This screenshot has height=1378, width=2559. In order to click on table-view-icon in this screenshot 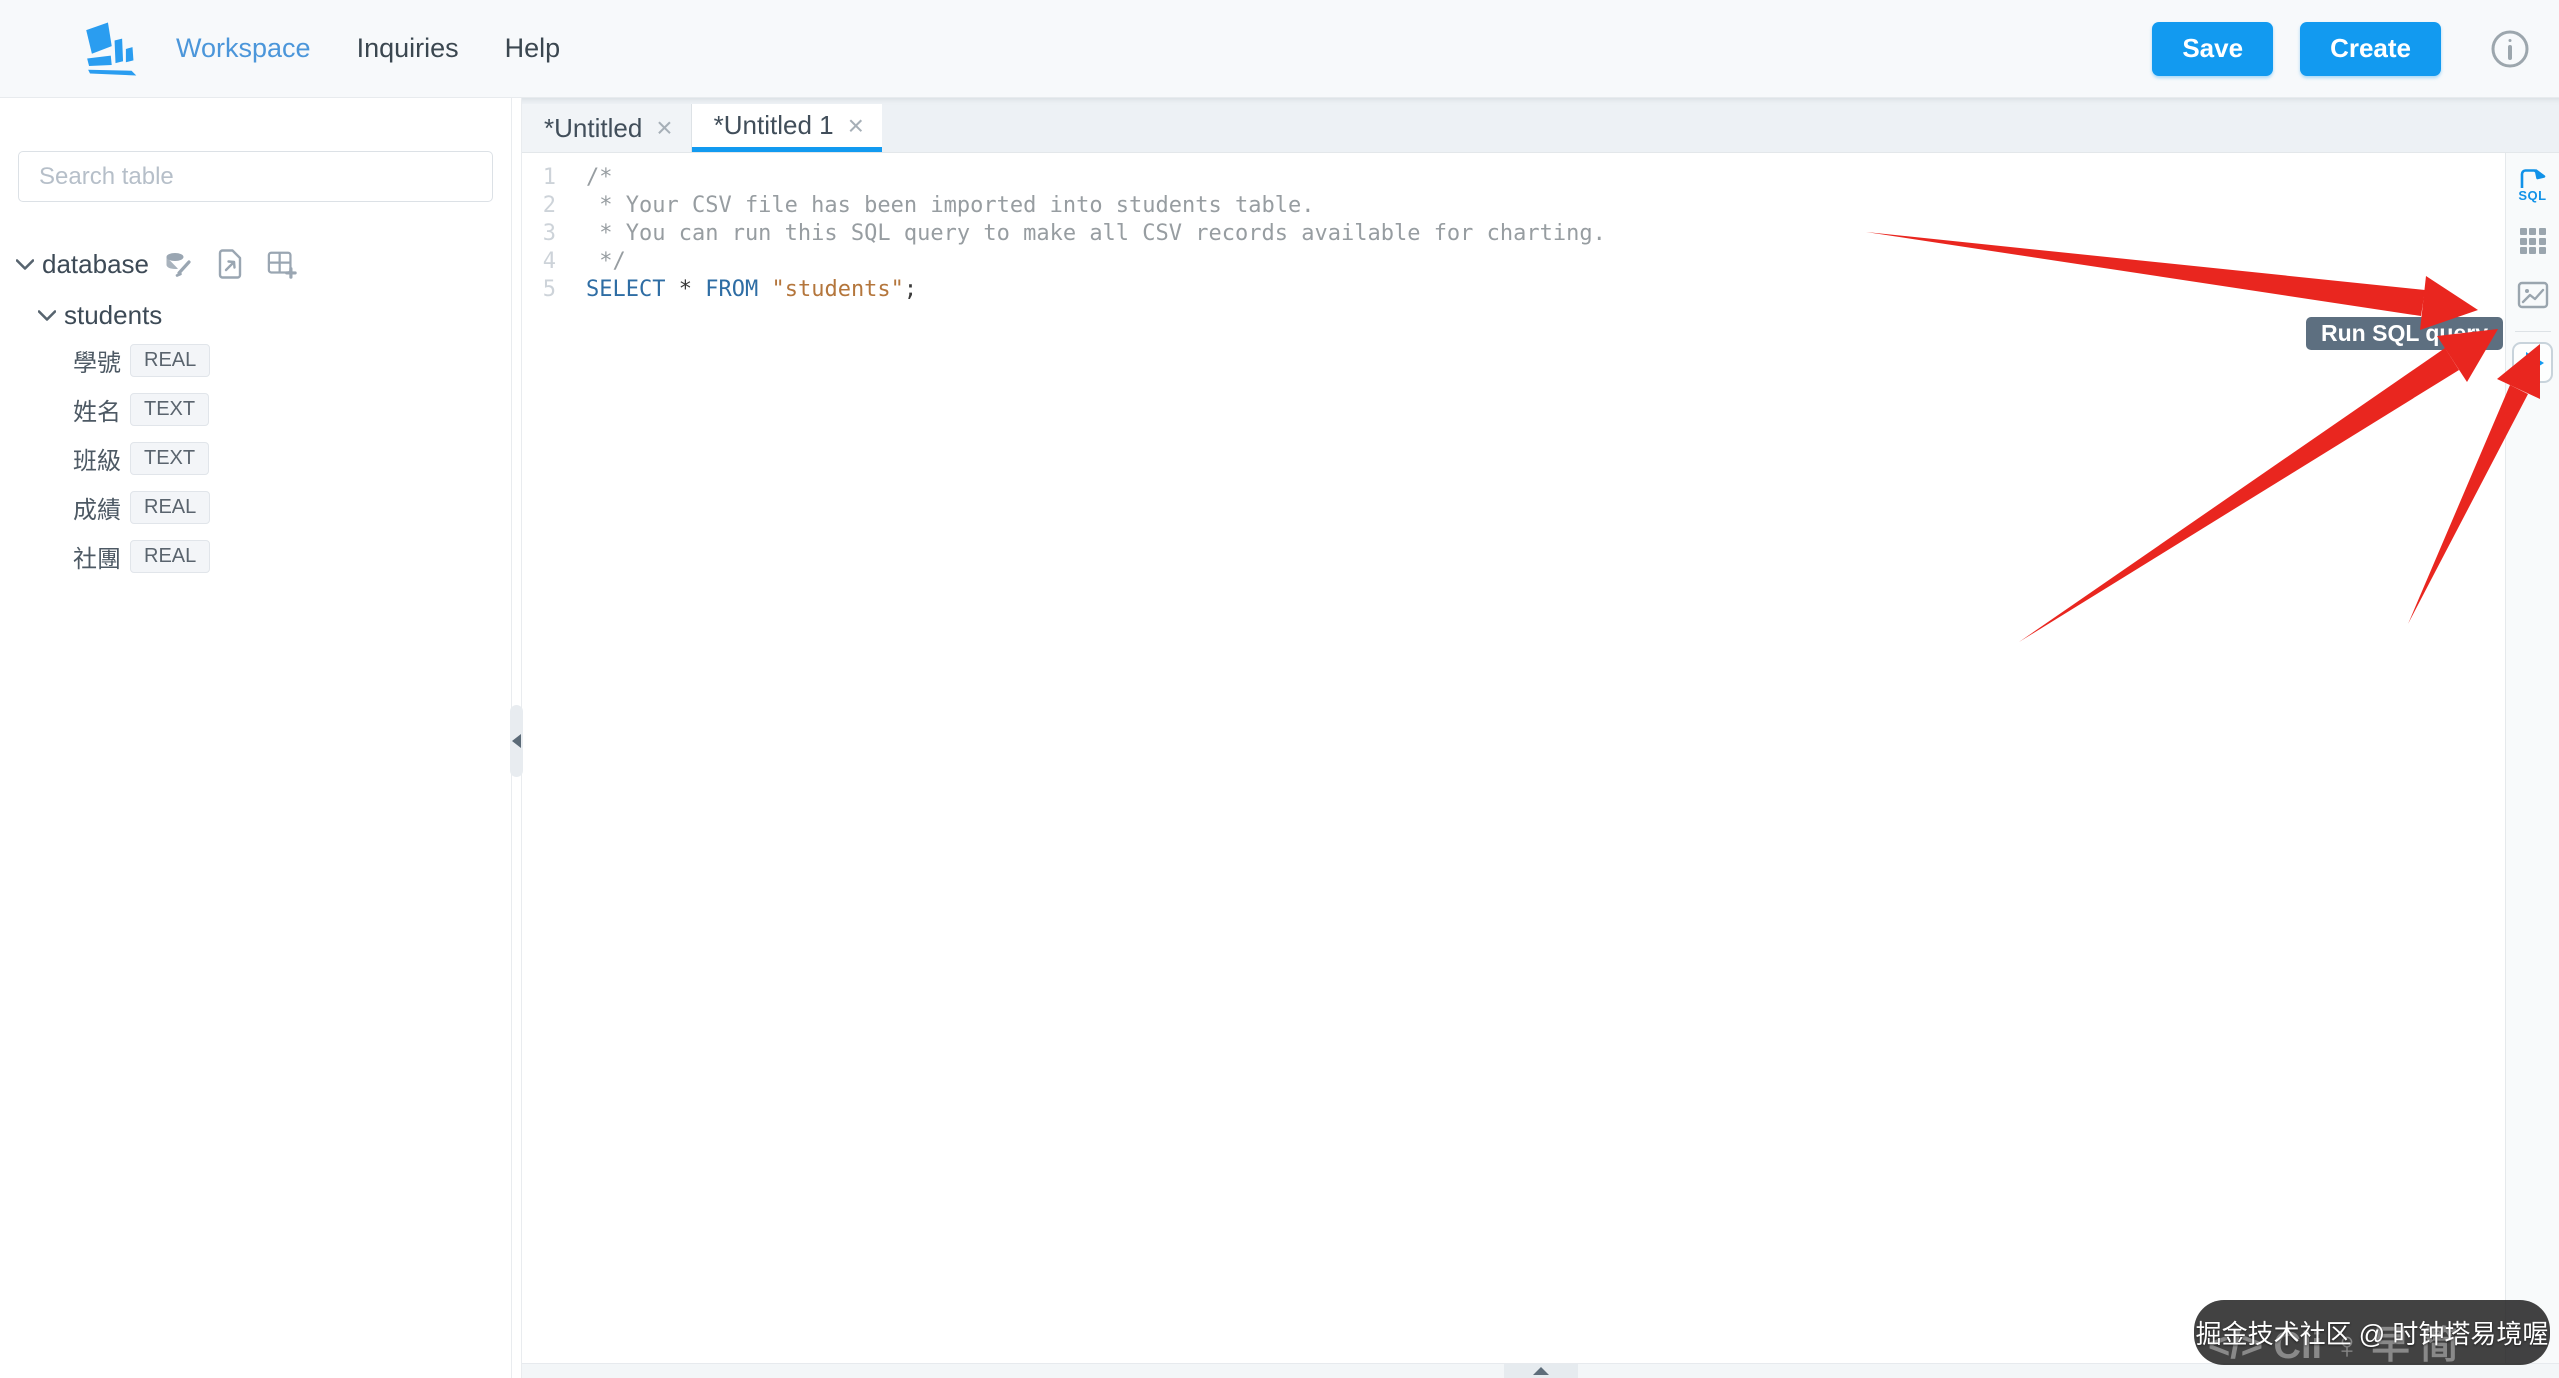, I will do `click(2533, 241)`.